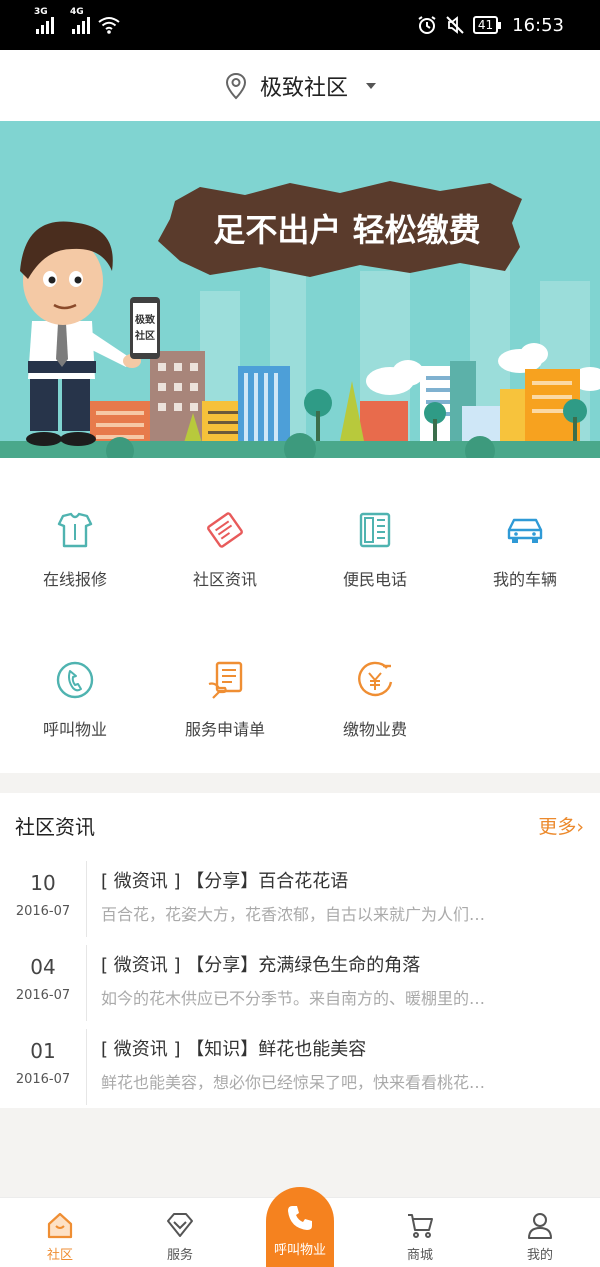 This screenshot has width=600, height=1267. I want to click on car-icon, so click(525, 530).